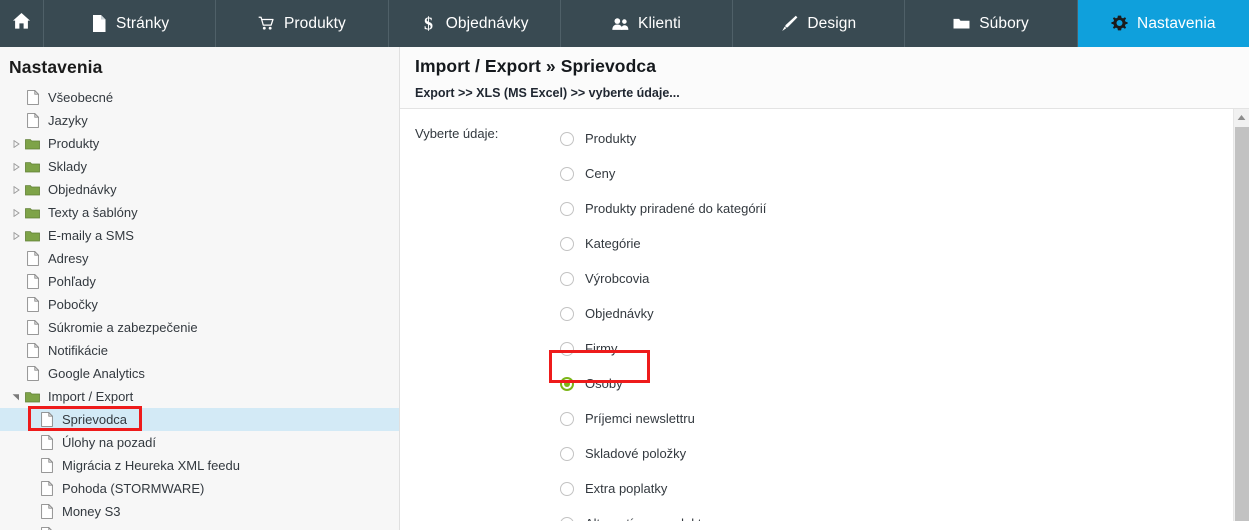 This screenshot has height=530, width=1249. I want to click on sidebar-item-objednavky: Objednávky, so click(199, 189).